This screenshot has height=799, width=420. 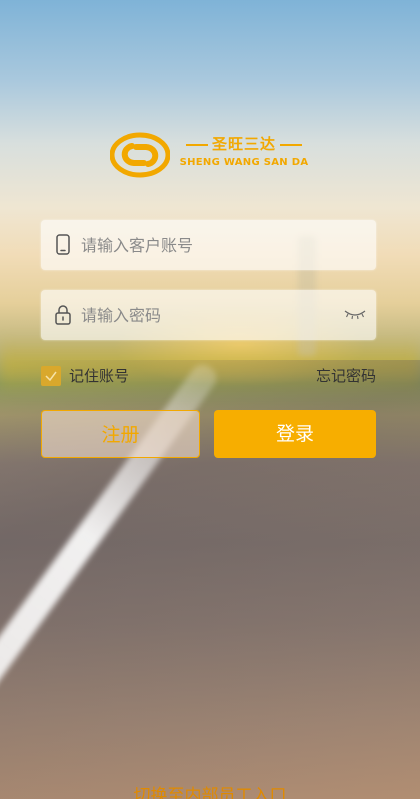 I want to click on switch-employee-entry-link: 切换至内部员工入口, so click(x=210, y=791).